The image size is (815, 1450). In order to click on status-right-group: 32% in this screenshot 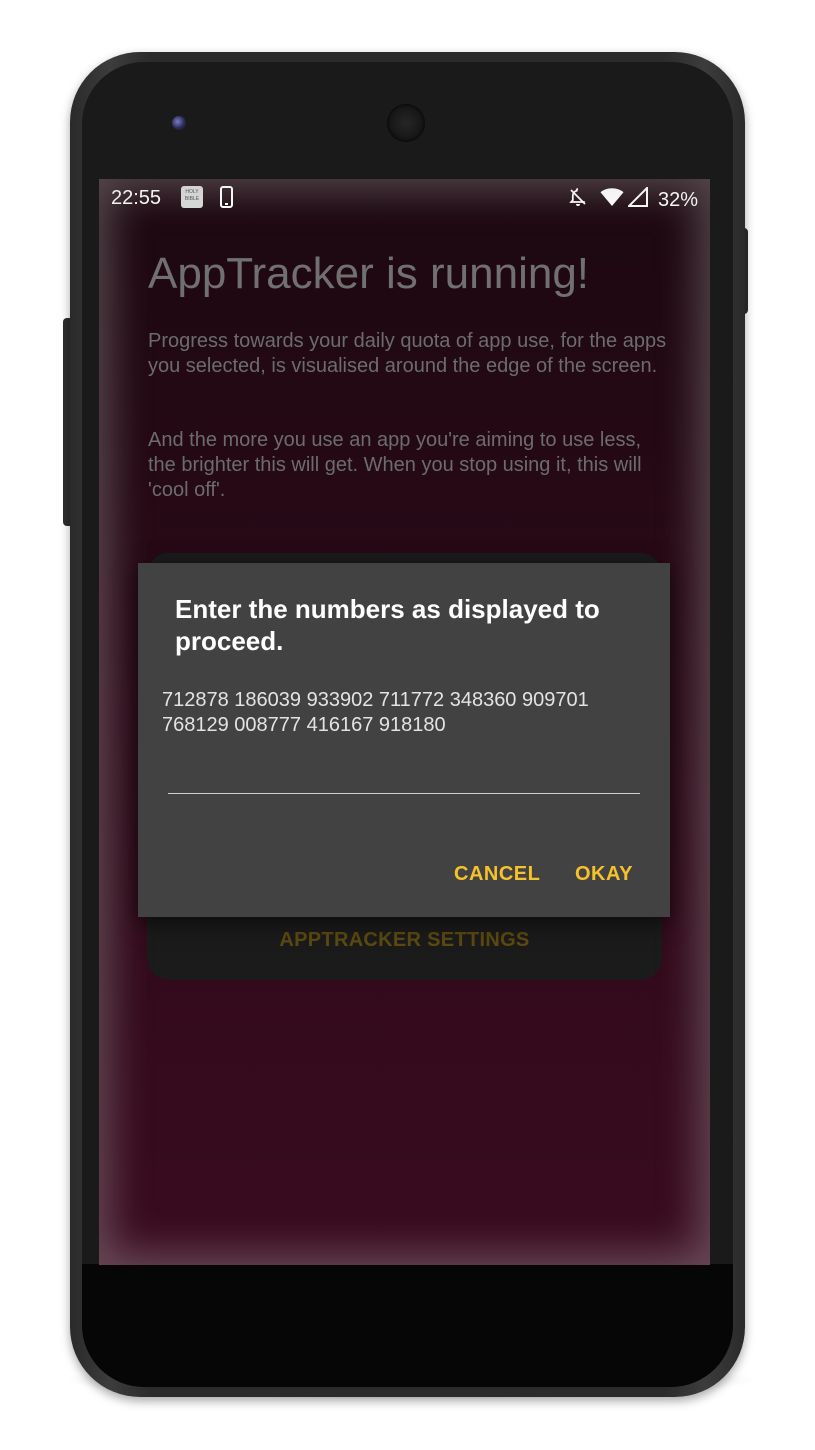, I will do `click(633, 199)`.